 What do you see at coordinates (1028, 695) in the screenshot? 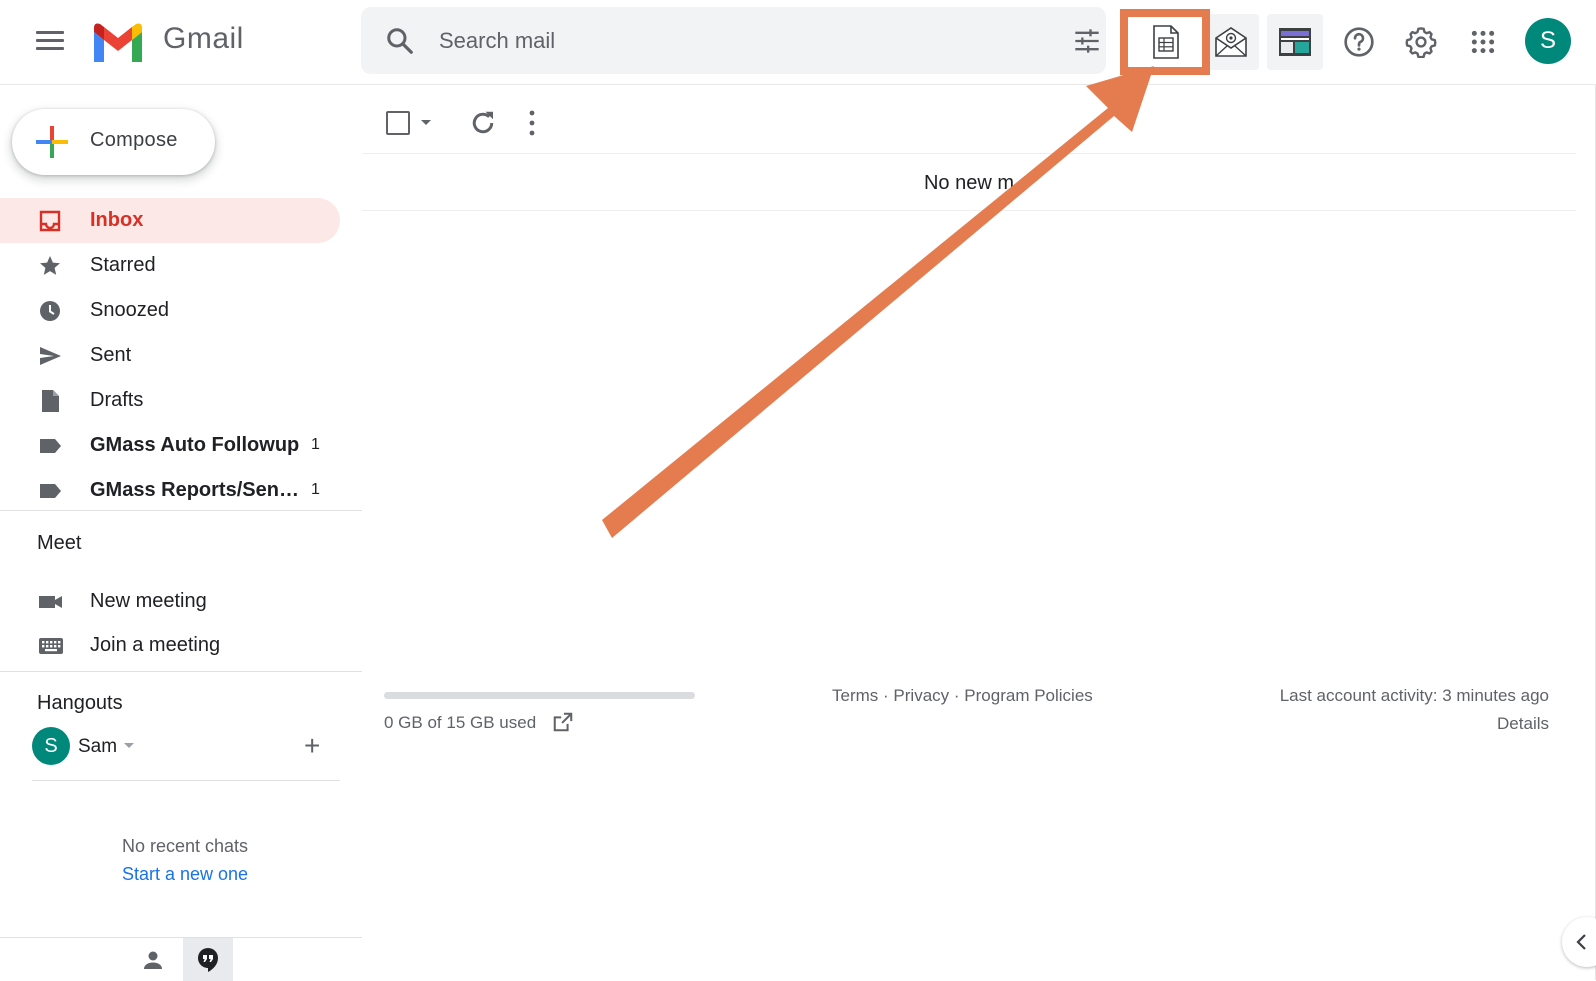
I see `program-policies-link: Program Policies` at bounding box center [1028, 695].